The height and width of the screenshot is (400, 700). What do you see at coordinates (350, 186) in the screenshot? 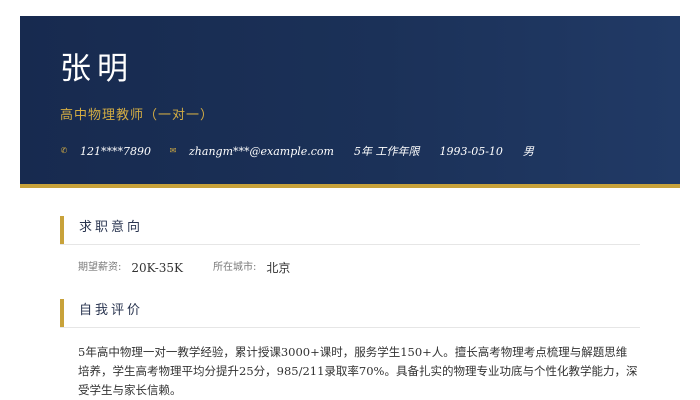
I see `header-accent-line` at bounding box center [350, 186].